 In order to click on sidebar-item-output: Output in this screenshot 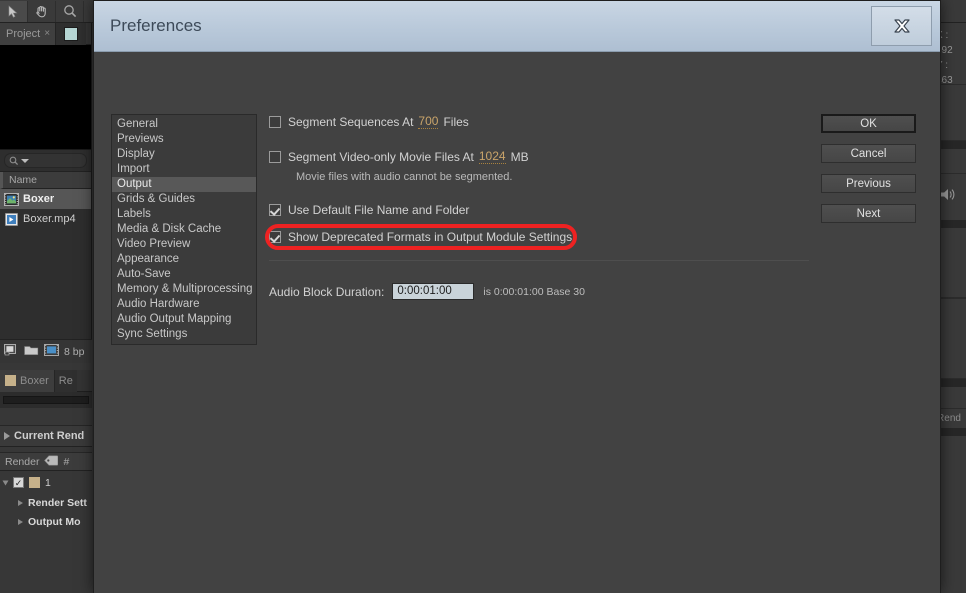, I will do `click(184, 184)`.